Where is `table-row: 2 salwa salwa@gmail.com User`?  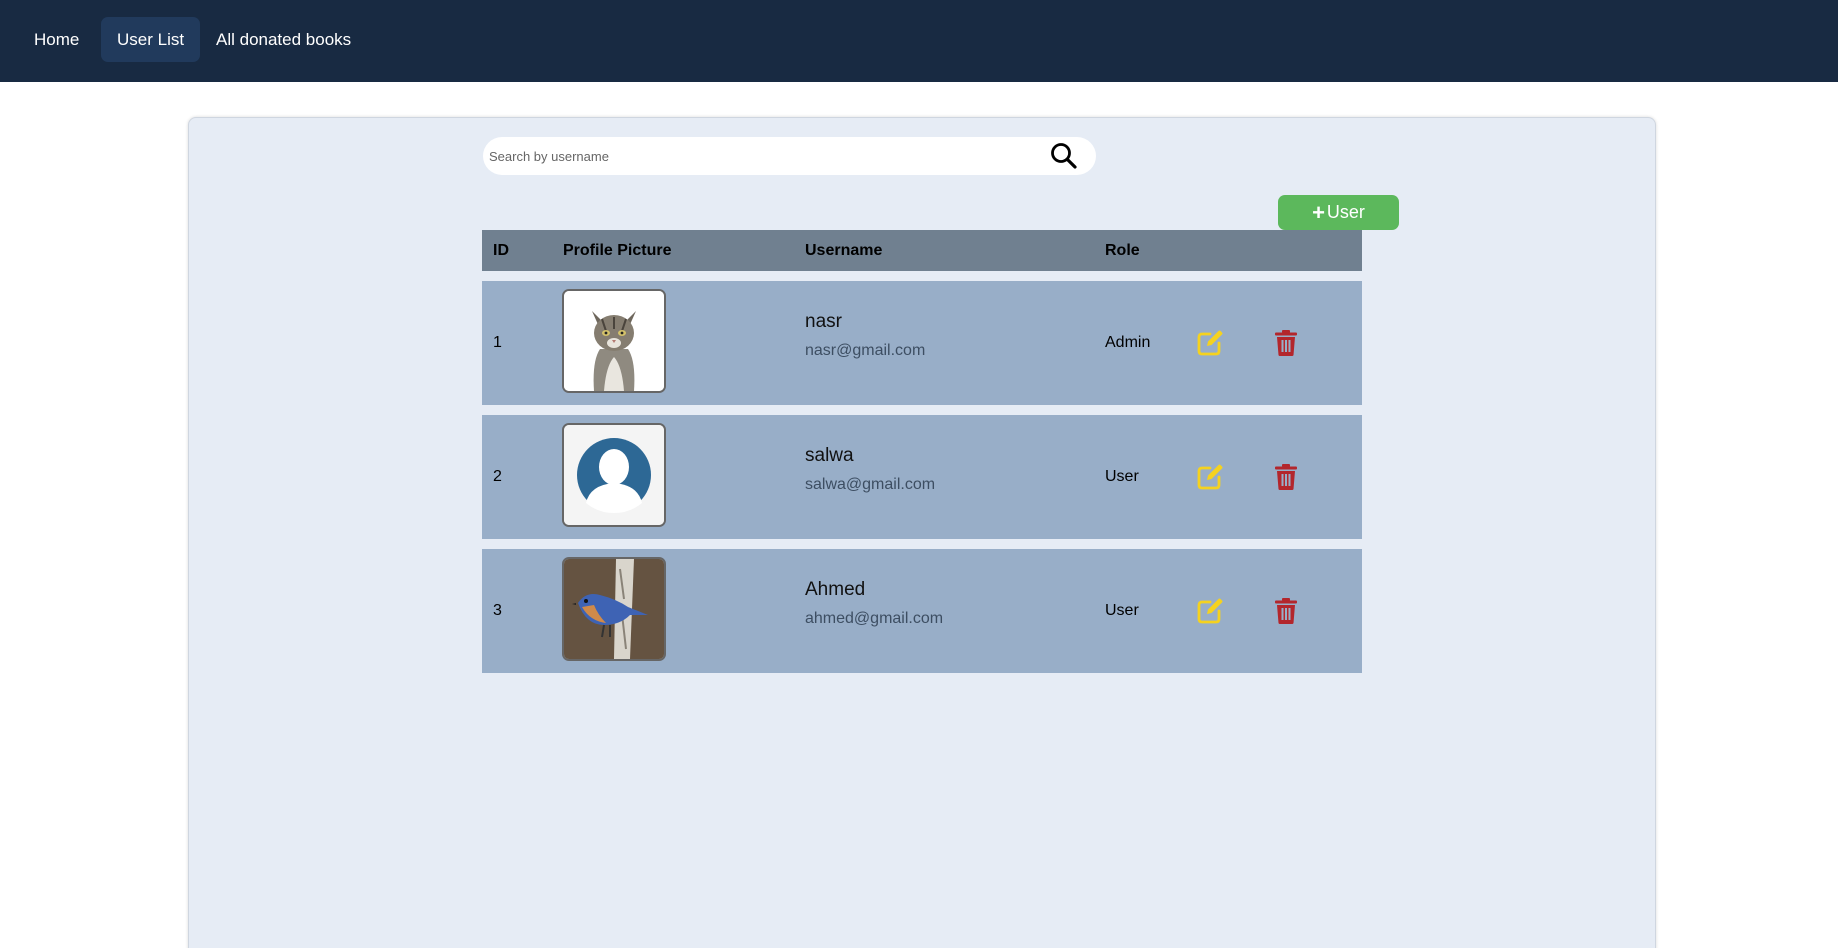 table-row: 2 salwa salwa@gmail.com User is located at coordinates (922, 477).